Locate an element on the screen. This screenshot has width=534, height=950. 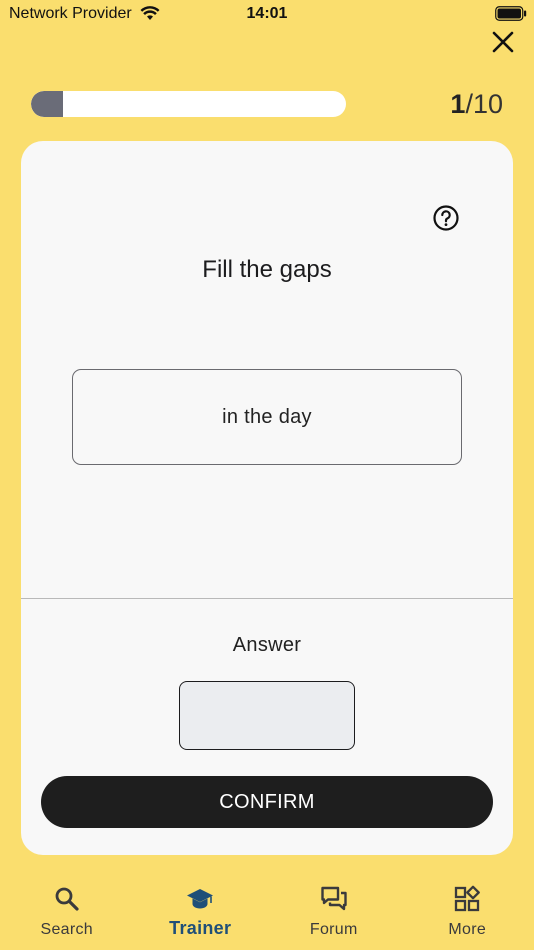
progress-current: 1 is located at coordinates (458, 104).